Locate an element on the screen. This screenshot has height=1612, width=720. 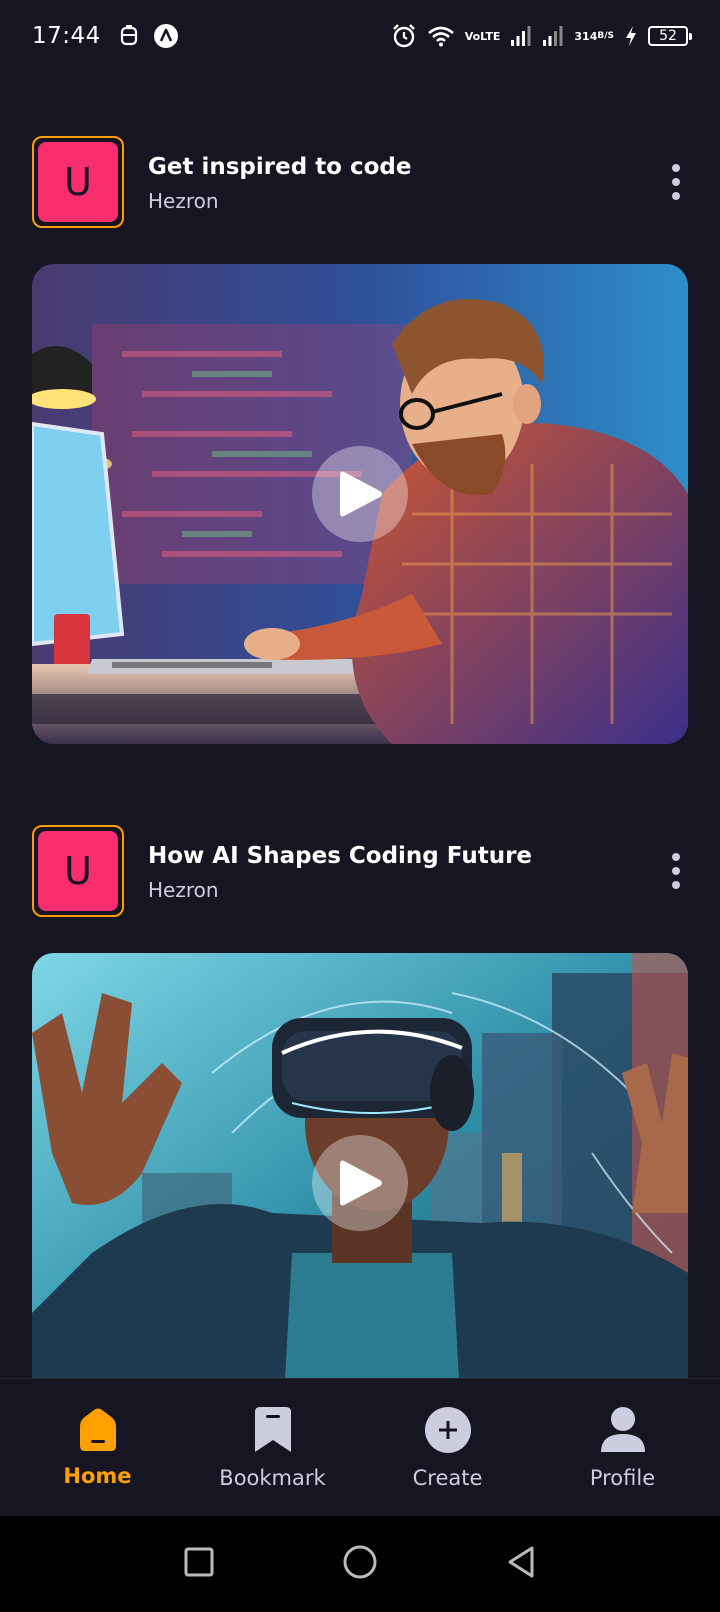
tab-create: Create is located at coordinates (448, 1448).